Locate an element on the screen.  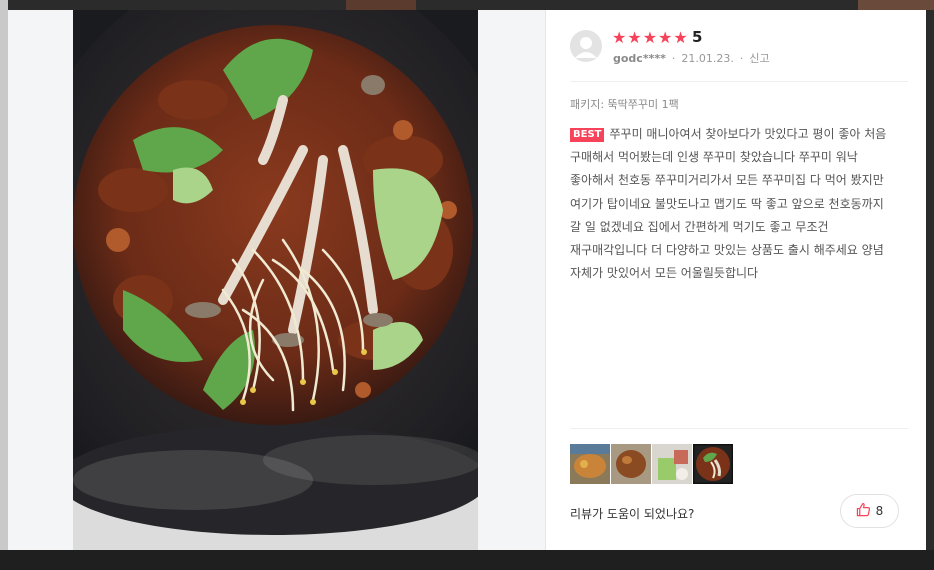
photo-thumbnail-selected is located at coordinates (713, 464).